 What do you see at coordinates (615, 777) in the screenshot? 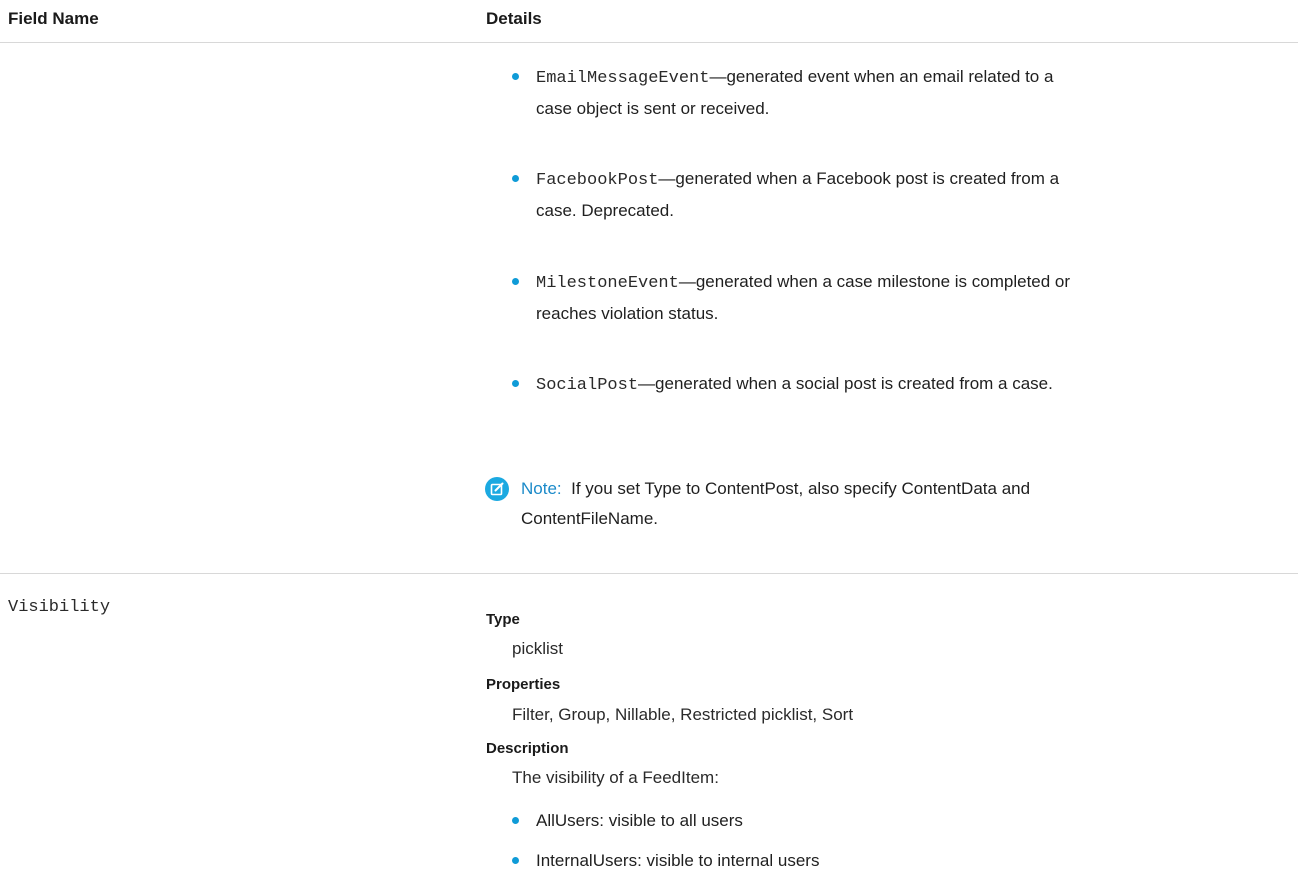
I see `description-value: The visibility of a FeedItem:` at bounding box center [615, 777].